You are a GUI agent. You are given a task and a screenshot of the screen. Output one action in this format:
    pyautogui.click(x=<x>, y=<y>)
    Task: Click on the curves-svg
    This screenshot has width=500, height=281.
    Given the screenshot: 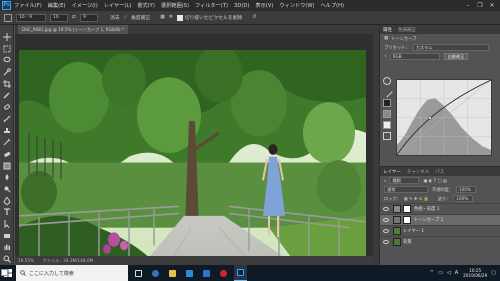 What is the action you would take?
    pyautogui.click(x=444, y=117)
    